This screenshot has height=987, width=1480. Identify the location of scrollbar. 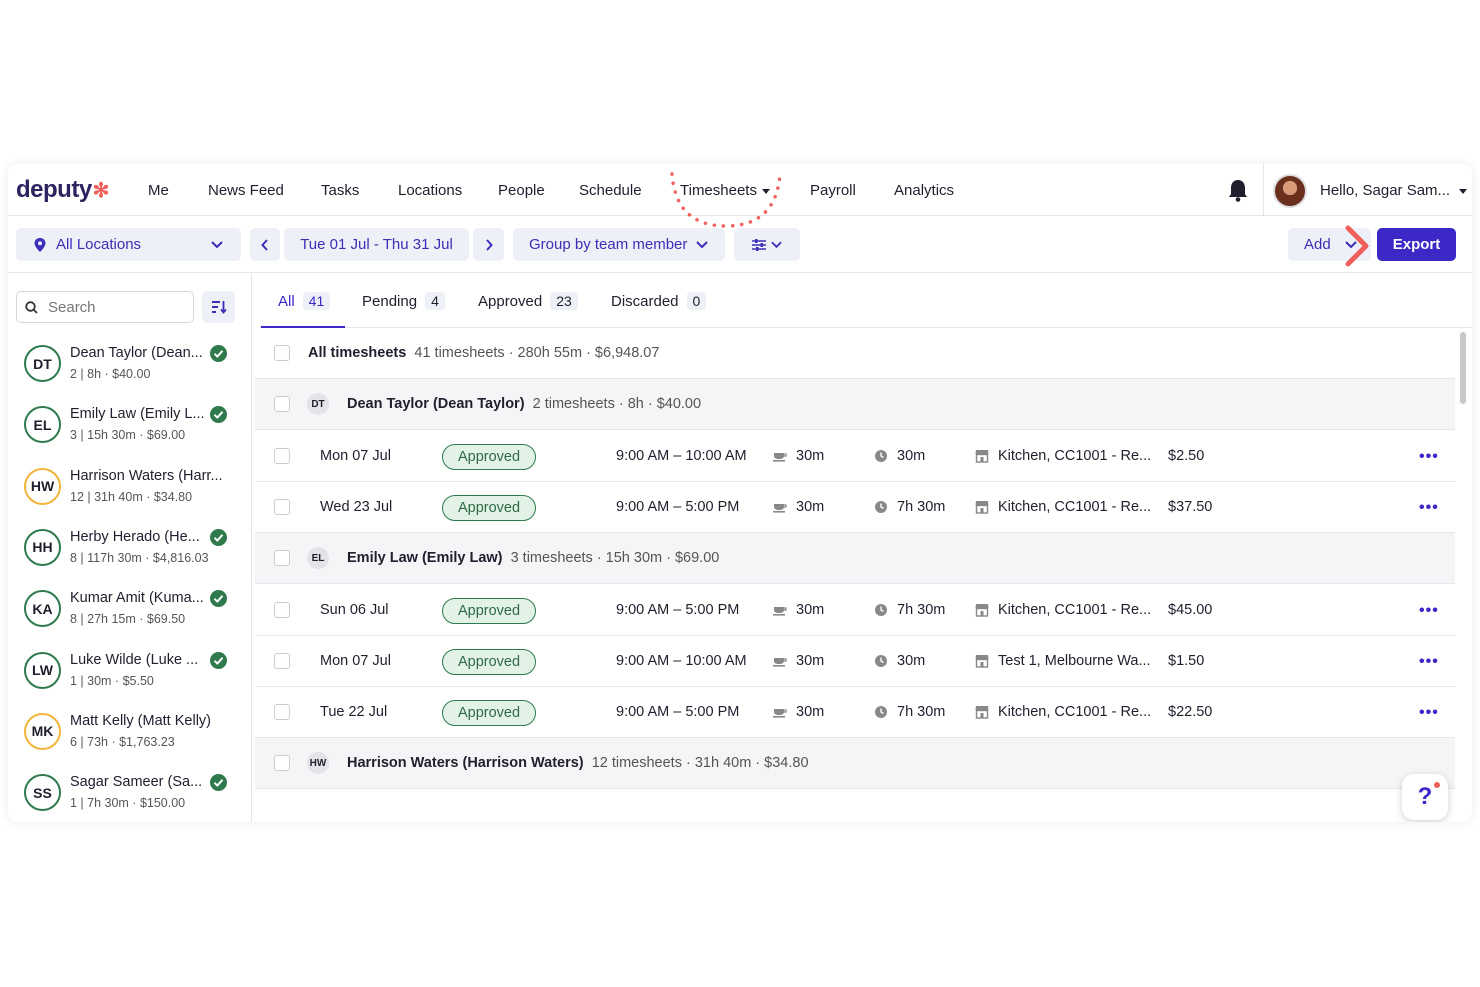
(1463, 368).